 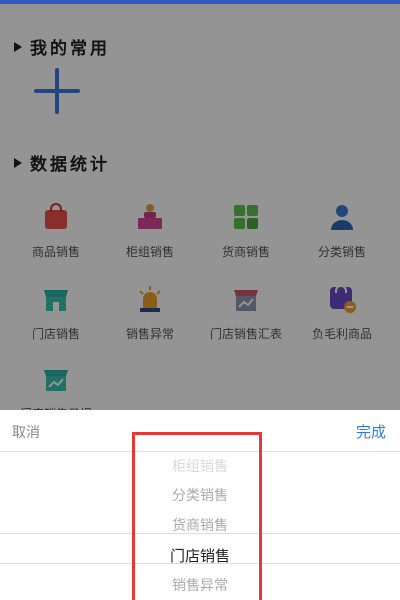 What do you see at coordinates (26, 432) in the screenshot?
I see `cancel-button: 取消` at bounding box center [26, 432].